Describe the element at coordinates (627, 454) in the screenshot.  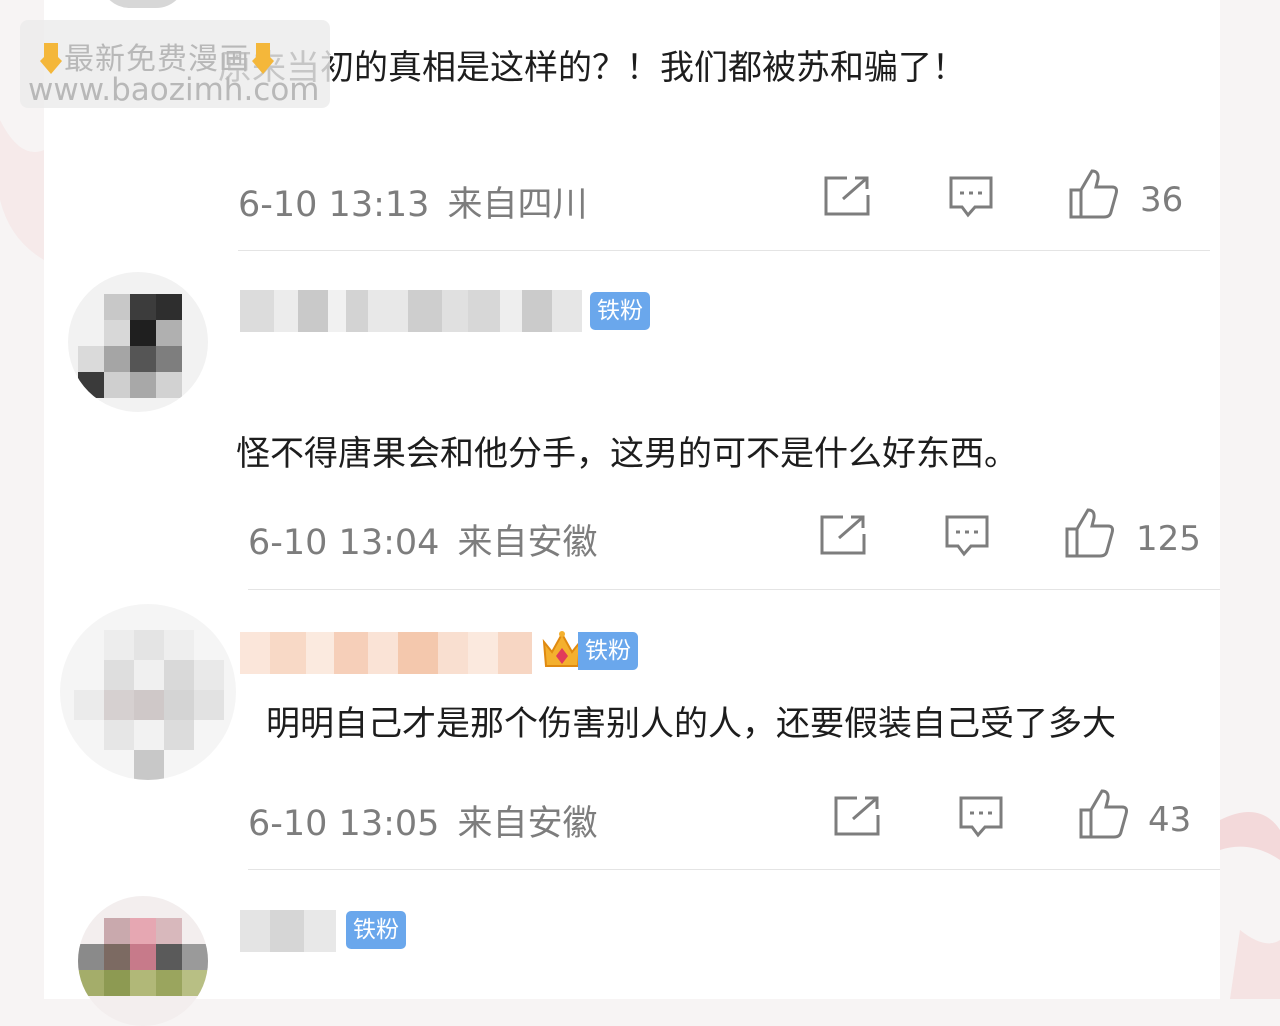
I see `comment-text: 怪不得唐果会和他分手，这男的可不是什么好东西。` at that location.